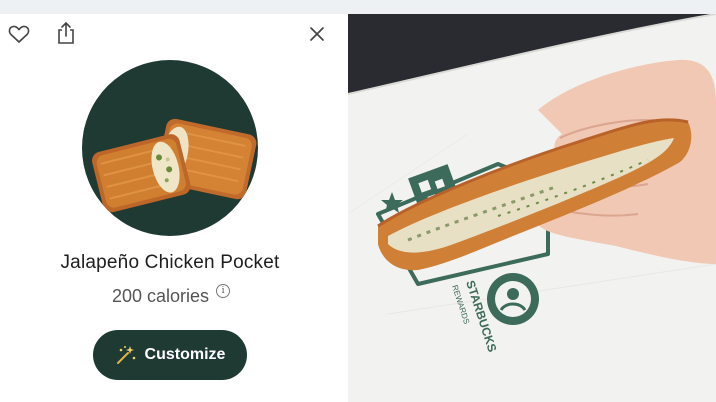  What do you see at coordinates (223, 290) in the screenshot?
I see `info-icon: i` at bounding box center [223, 290].